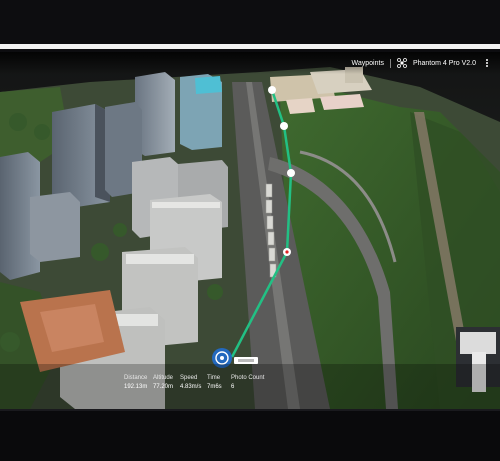  Describe the element at coordinates (250, 63) in the screenshot. I see `top-status-bar: Waypoints Phantom 4 Pro V2.0` at that location.